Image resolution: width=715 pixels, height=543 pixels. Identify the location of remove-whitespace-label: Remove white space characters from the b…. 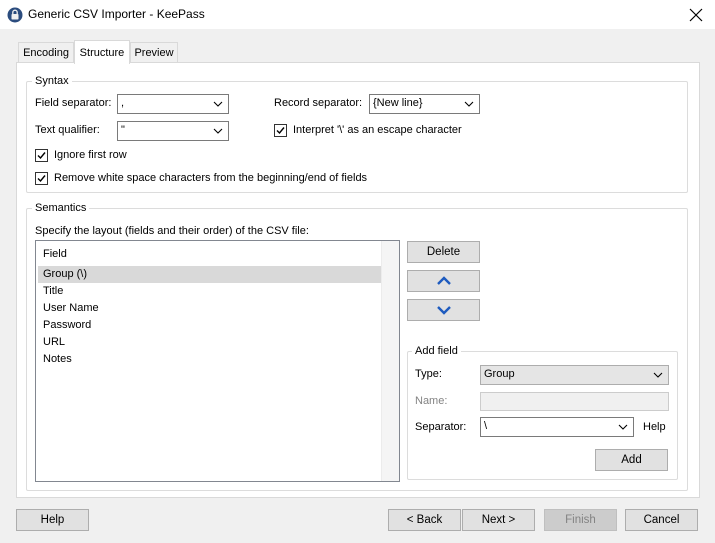
(211, 178).